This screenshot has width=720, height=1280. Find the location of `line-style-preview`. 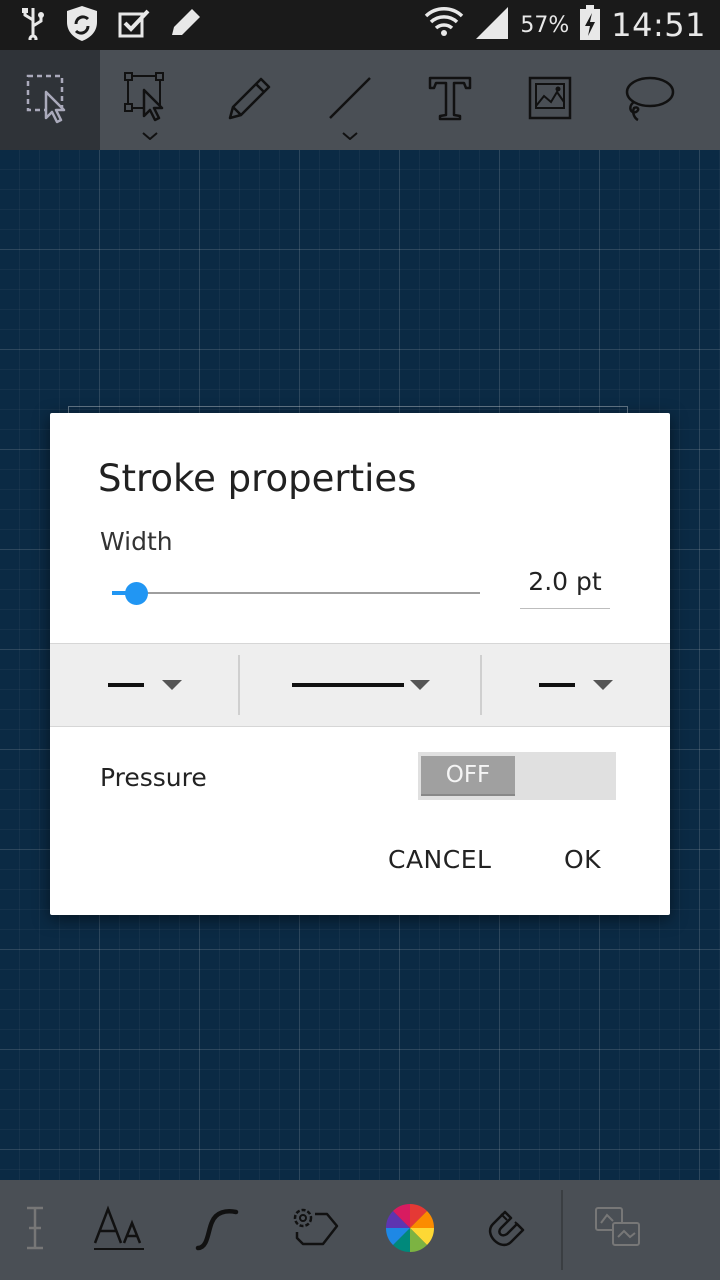

line-style-preview is located at coordinates (348, 685).